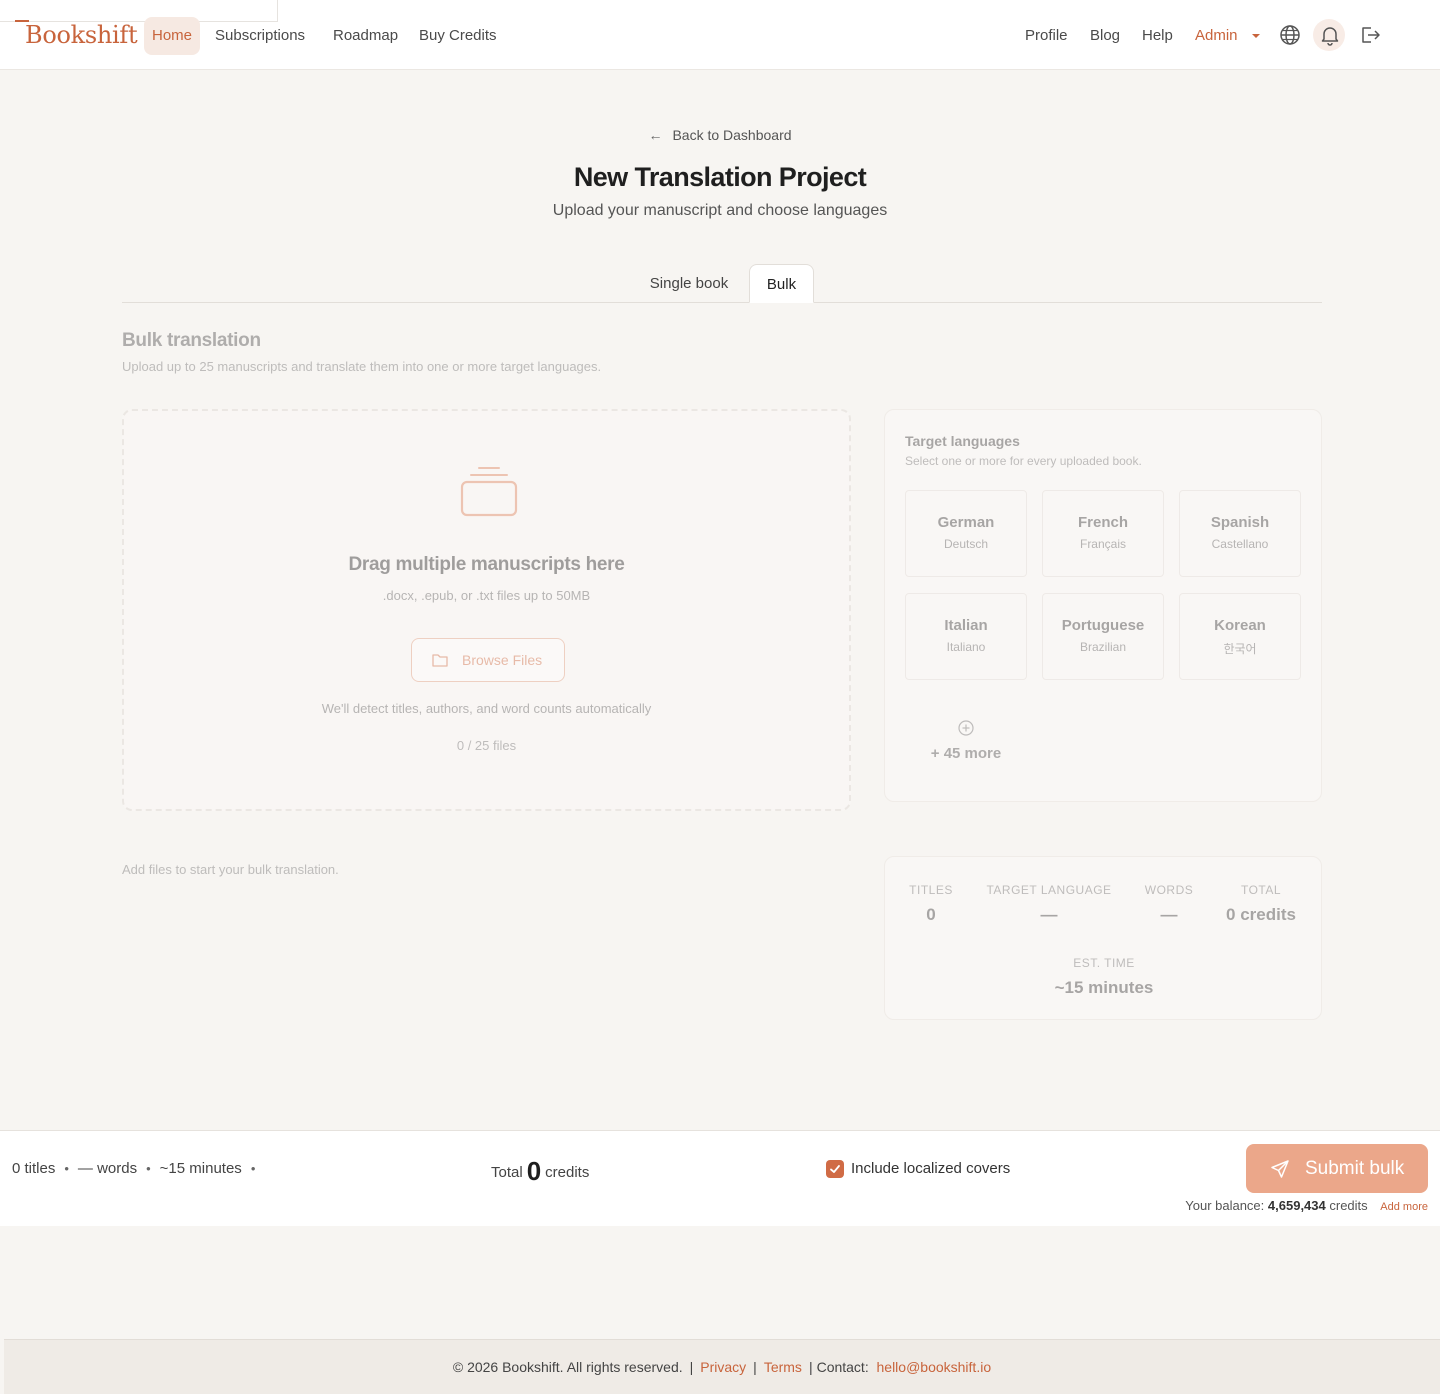  I want to click on summary-label: TITLES, so click(931, 890).